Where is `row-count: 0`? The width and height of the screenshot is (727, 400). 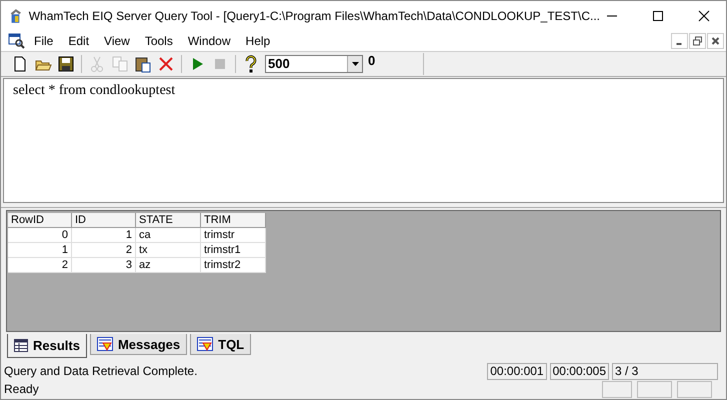 row-count: 0 is located at coordinates (396, 64).